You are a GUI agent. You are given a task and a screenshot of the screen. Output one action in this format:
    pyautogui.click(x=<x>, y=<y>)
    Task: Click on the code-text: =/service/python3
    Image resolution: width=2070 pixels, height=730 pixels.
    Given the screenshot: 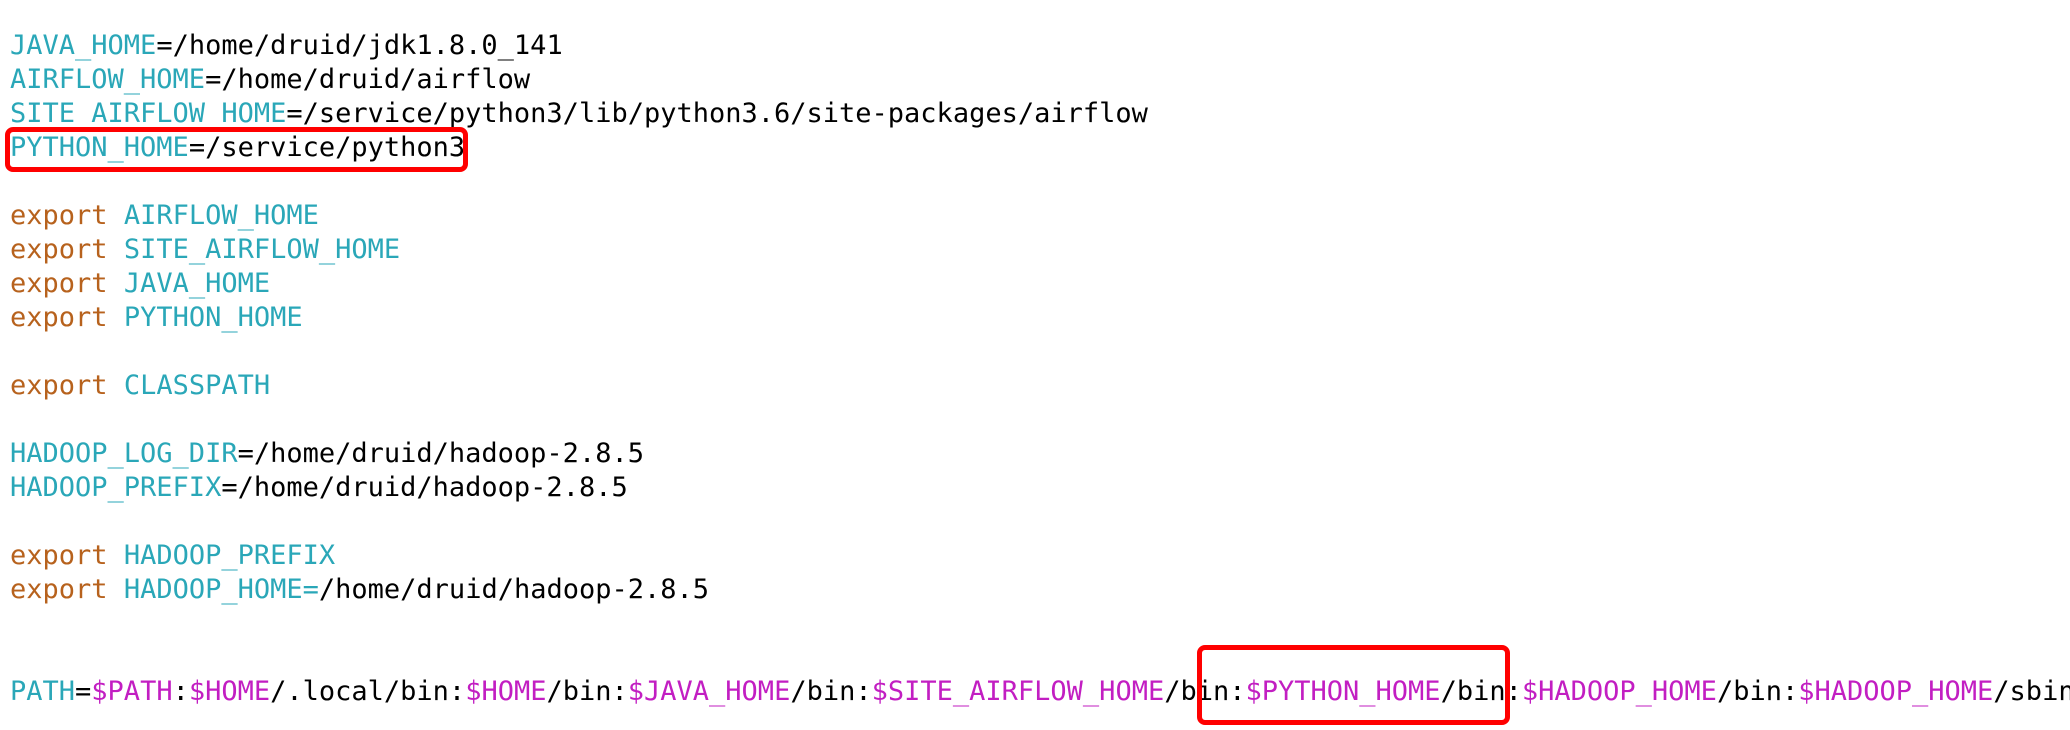 What is the action you would take?
    pyautogui.click(x=327, y=147)
    